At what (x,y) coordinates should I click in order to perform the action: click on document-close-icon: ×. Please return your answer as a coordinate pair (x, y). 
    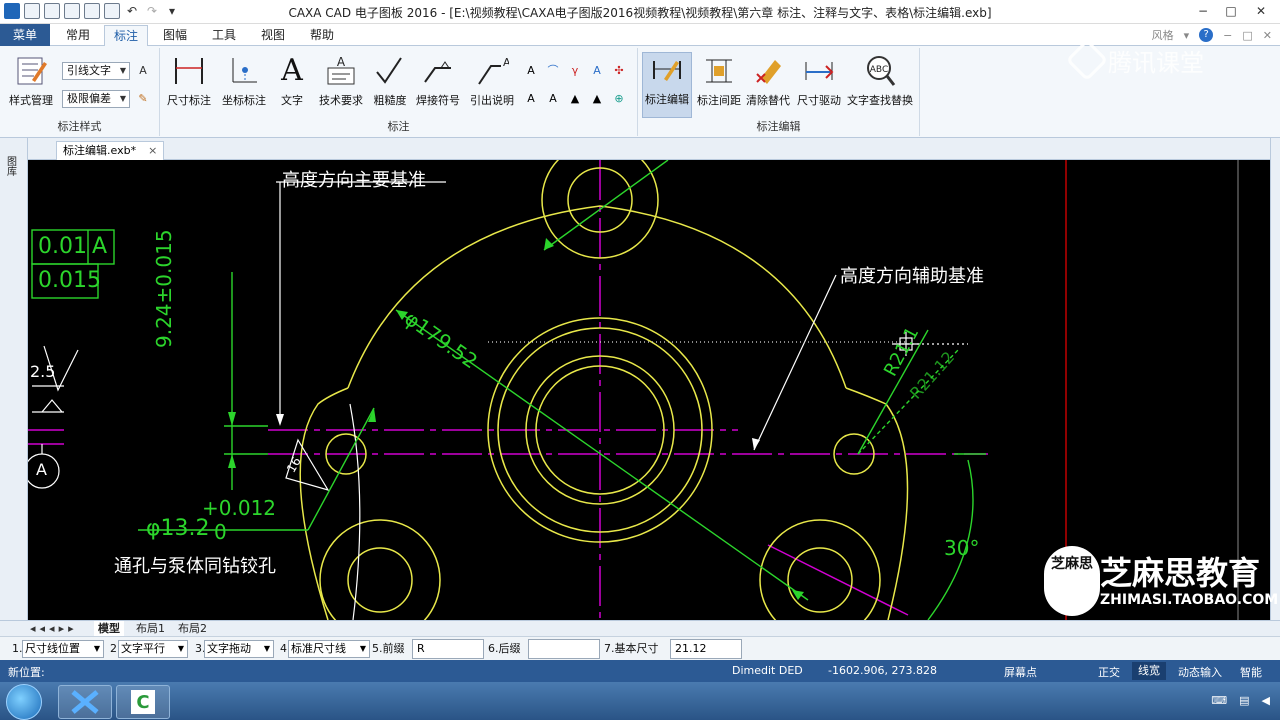
    Looking at the image, I should click on (152, 150).